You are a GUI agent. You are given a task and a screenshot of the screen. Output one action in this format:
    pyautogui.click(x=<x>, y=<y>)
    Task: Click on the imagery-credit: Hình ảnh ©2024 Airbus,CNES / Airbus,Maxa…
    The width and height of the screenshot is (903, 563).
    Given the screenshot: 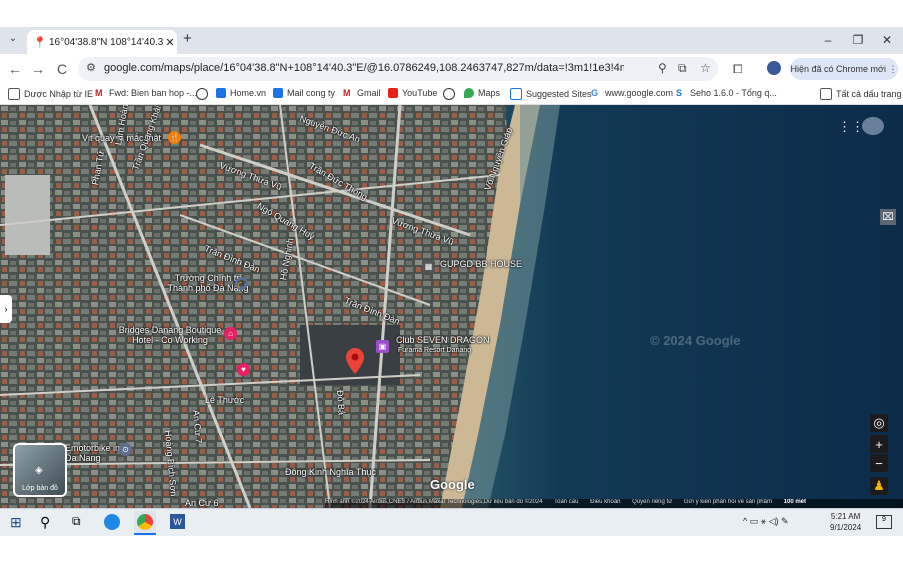 What is the action you would take?
    pyautogui.click(x=434, y=502)
    